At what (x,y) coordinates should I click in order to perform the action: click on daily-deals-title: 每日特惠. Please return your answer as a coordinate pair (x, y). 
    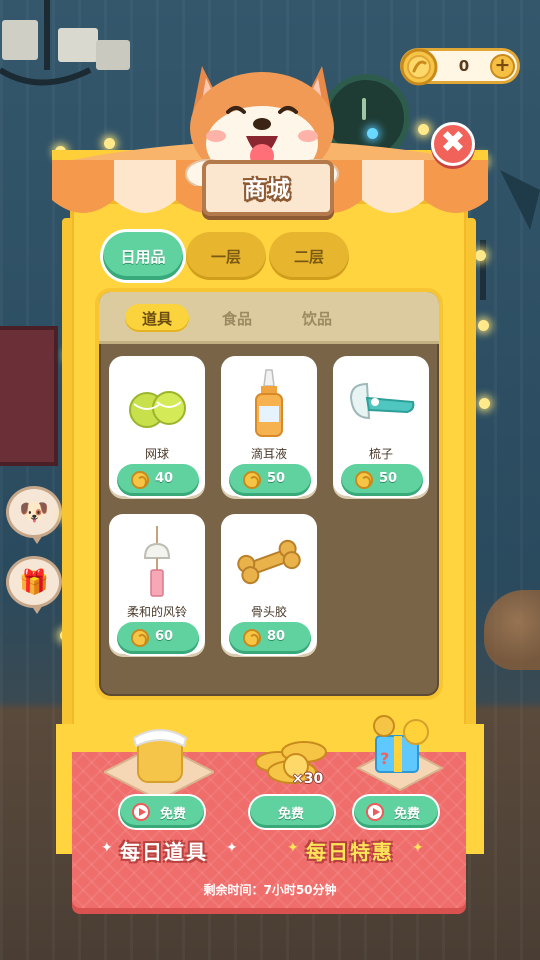
    Looking at the image, I should click on (350, 852).